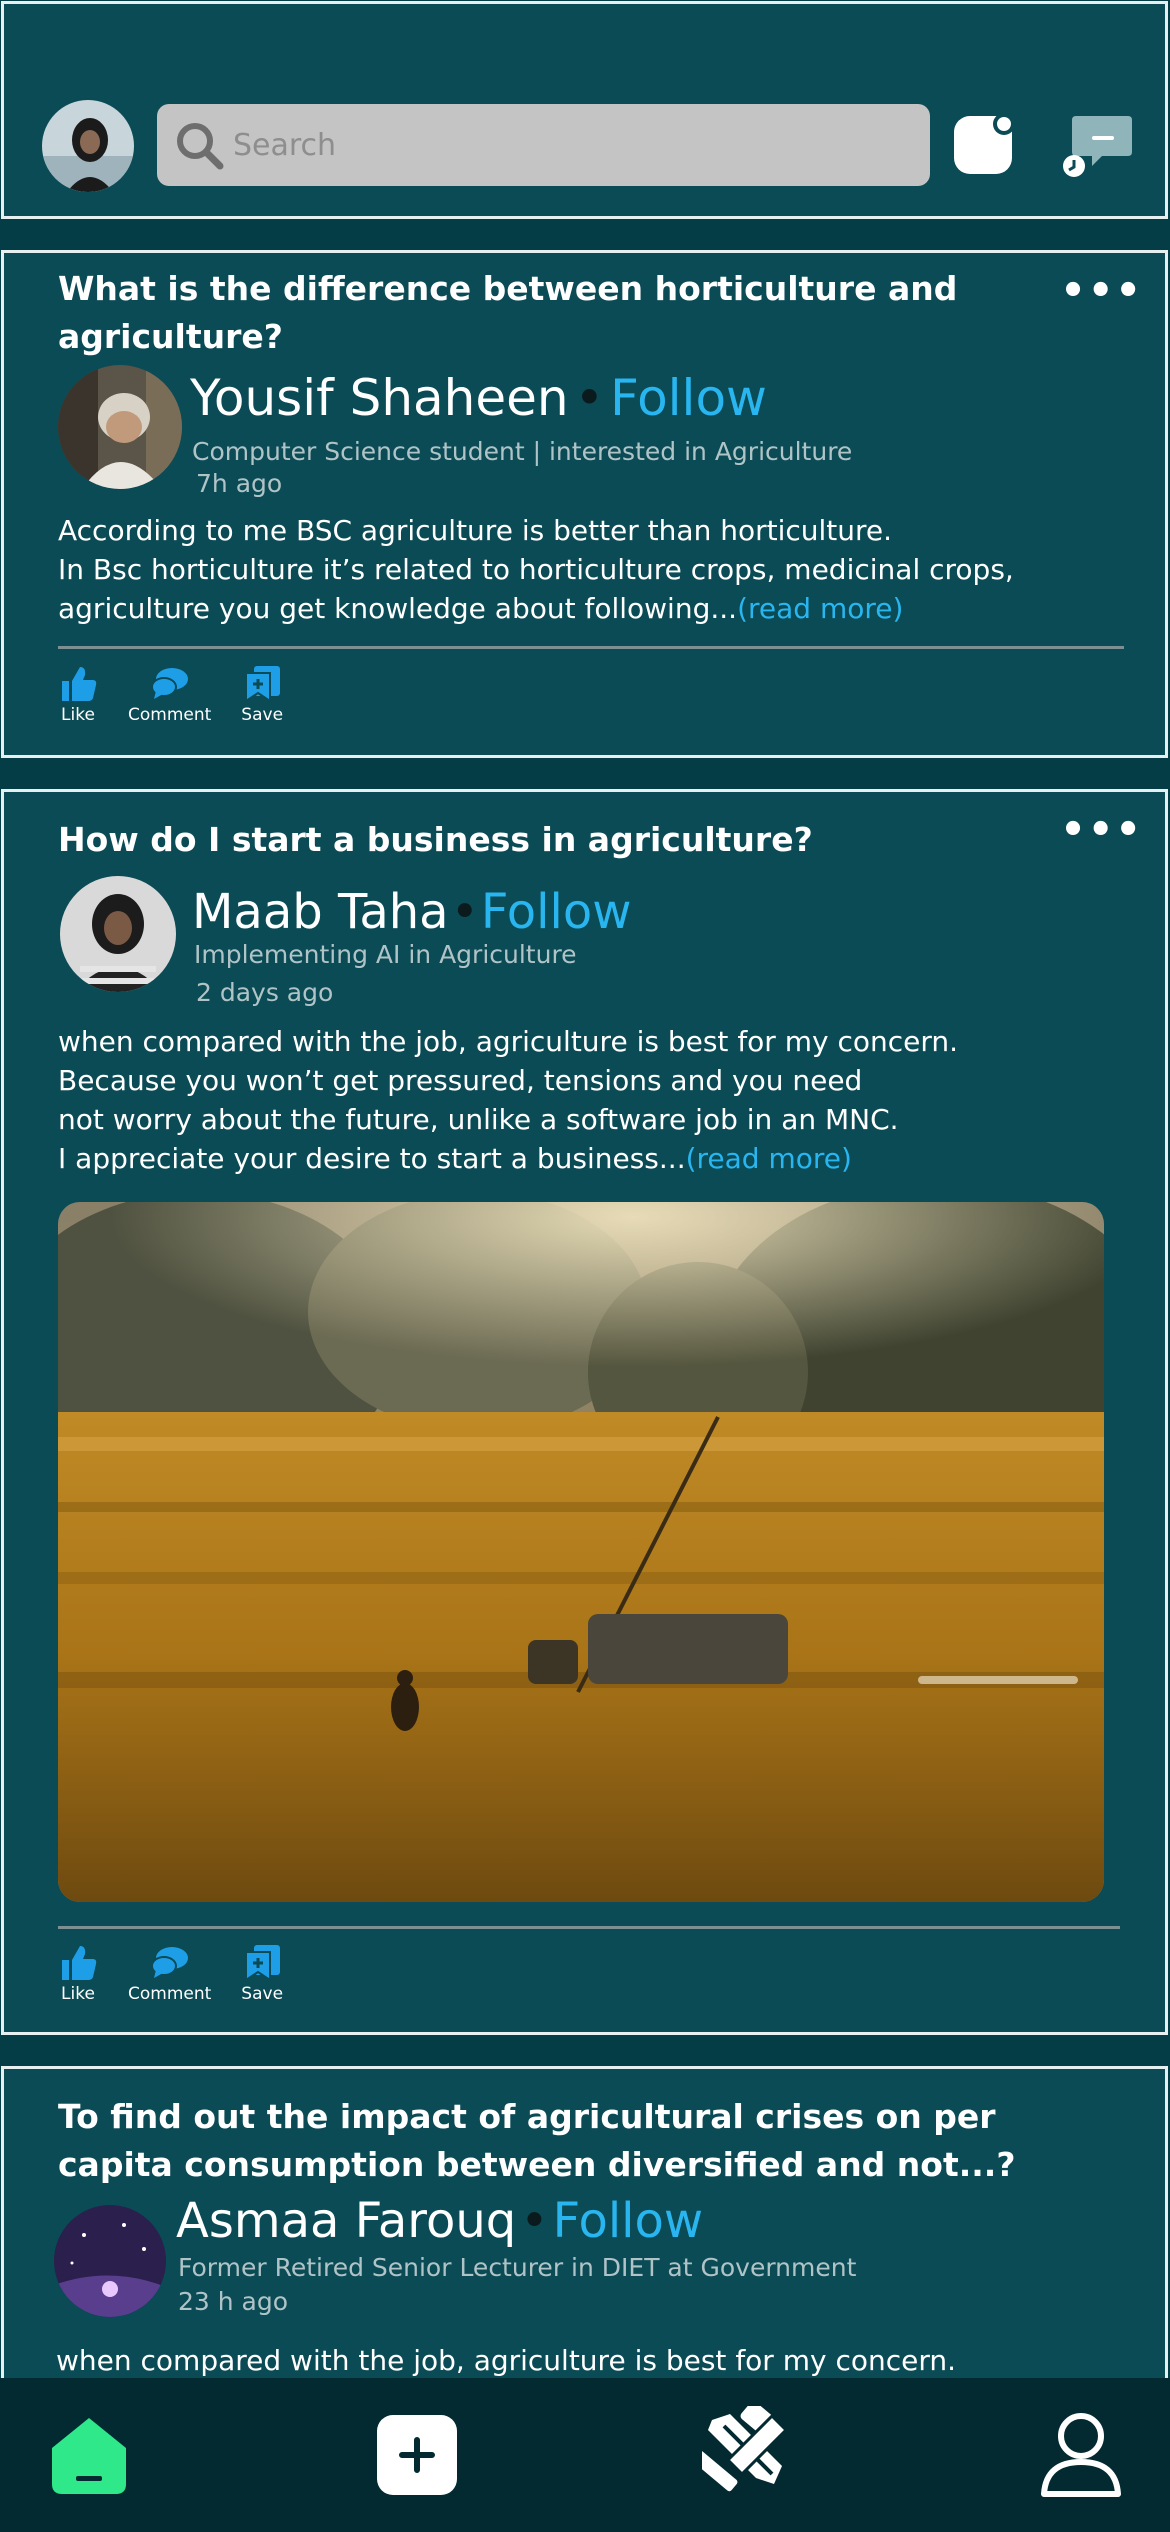 The height and width of the screenshot is (2532, 1170). Describe the element at coordinates (320, 912) in the screenshot. I see `author-name: Maab Taha` at that location.